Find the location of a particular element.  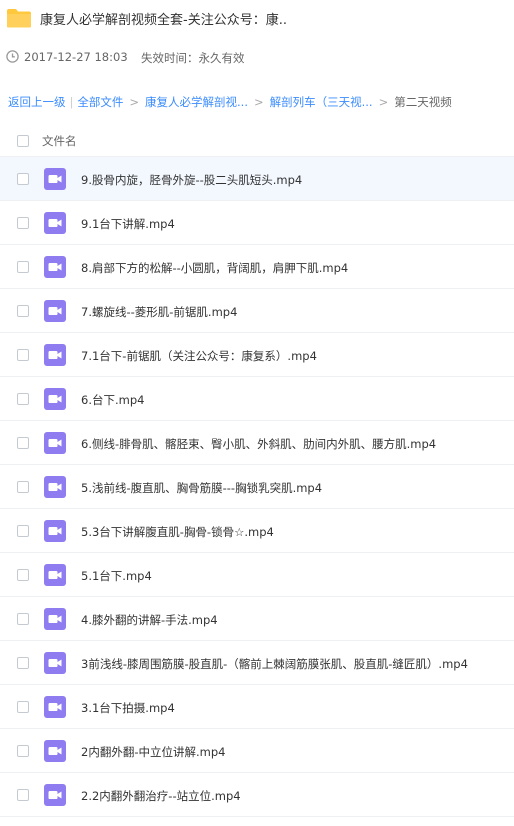

folder-icon is located at coordinates (19, 18).